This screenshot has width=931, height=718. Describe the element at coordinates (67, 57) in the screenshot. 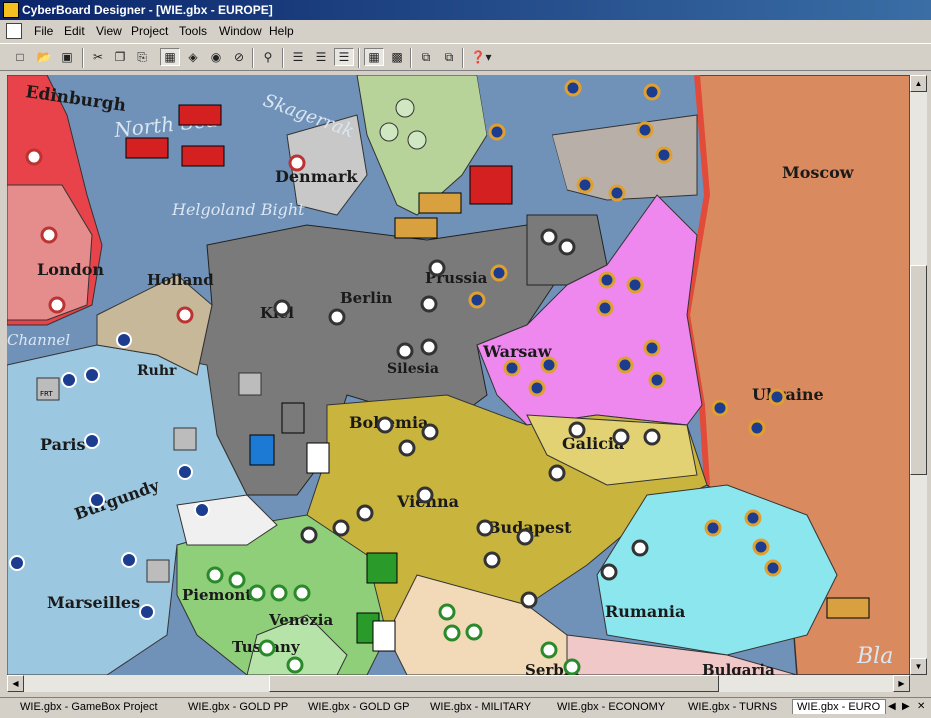

I see `save-icon: ▣` at that location.